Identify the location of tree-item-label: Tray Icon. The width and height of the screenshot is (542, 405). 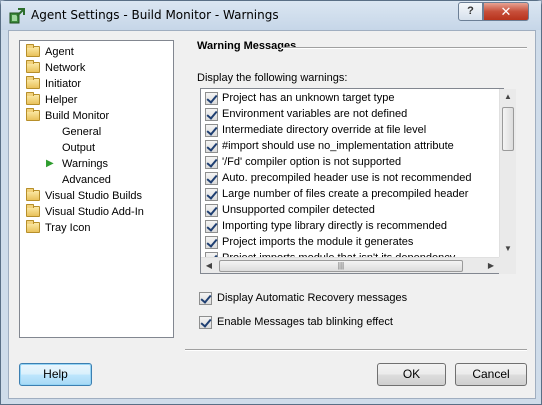
(68, 228).